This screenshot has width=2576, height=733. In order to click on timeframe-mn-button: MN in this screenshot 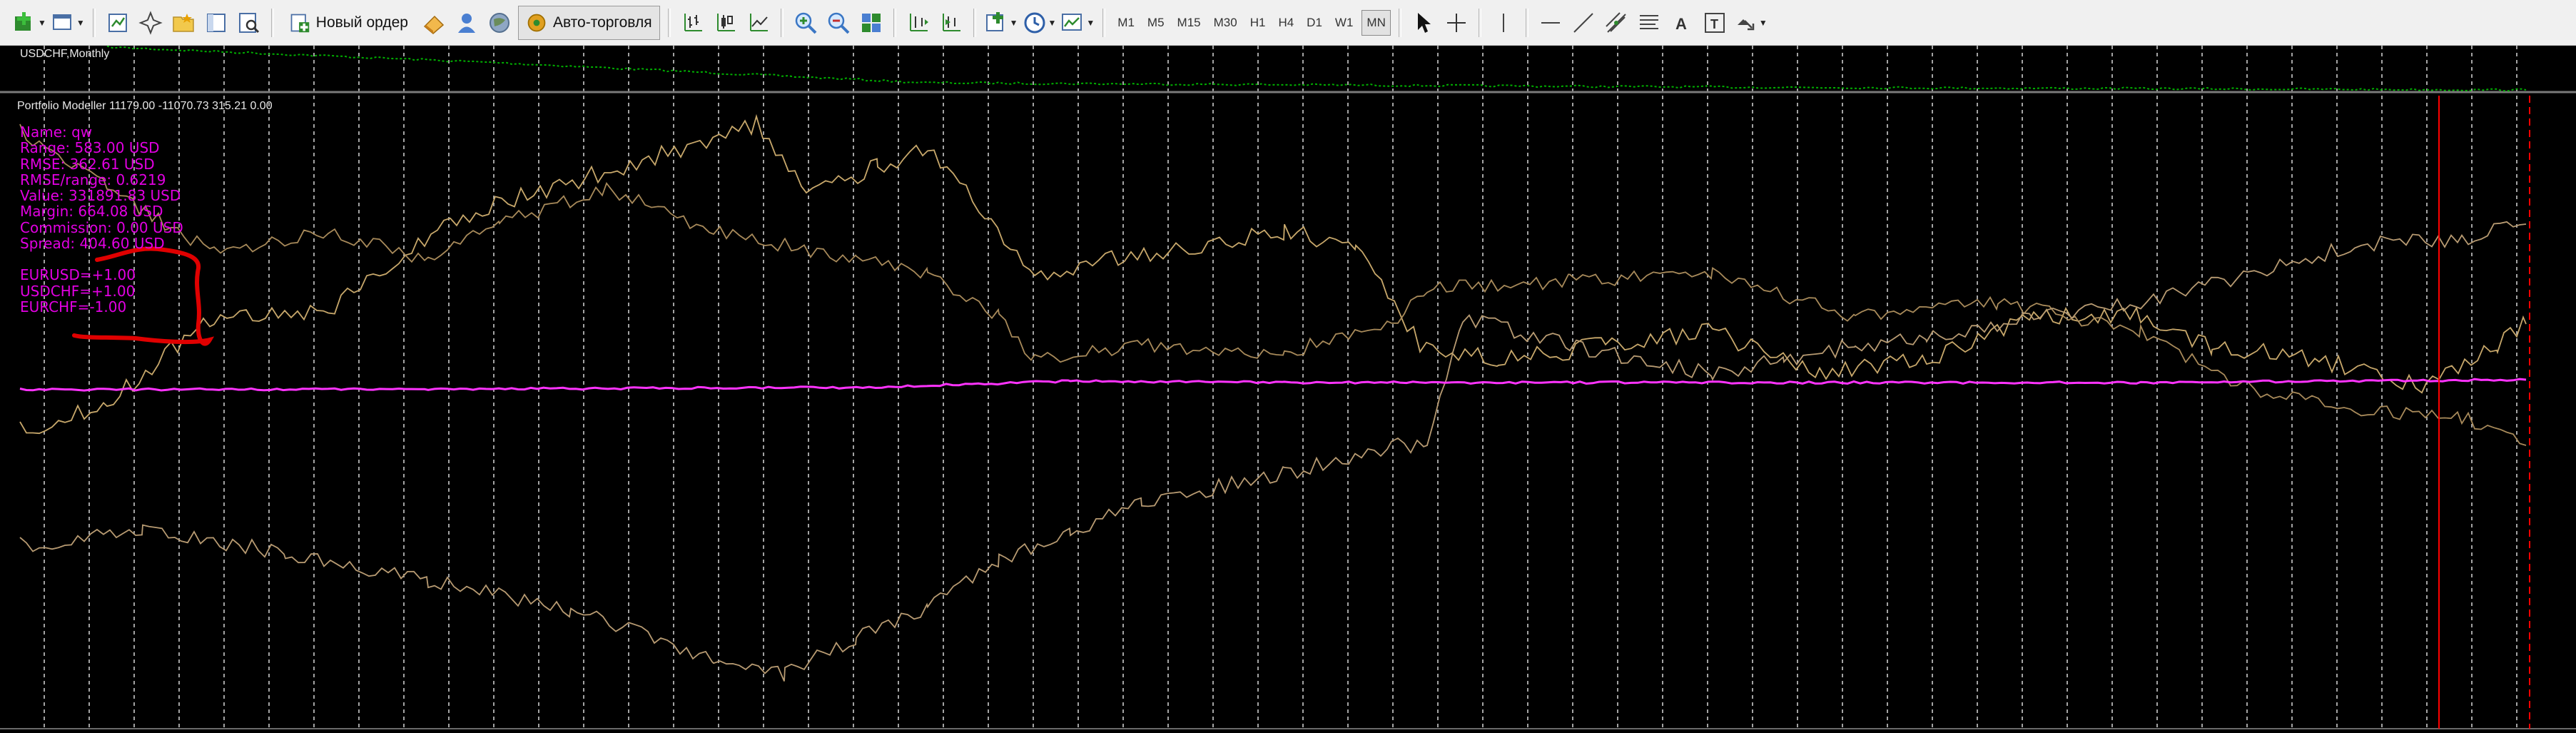, I will do `click(1376, 22)`.